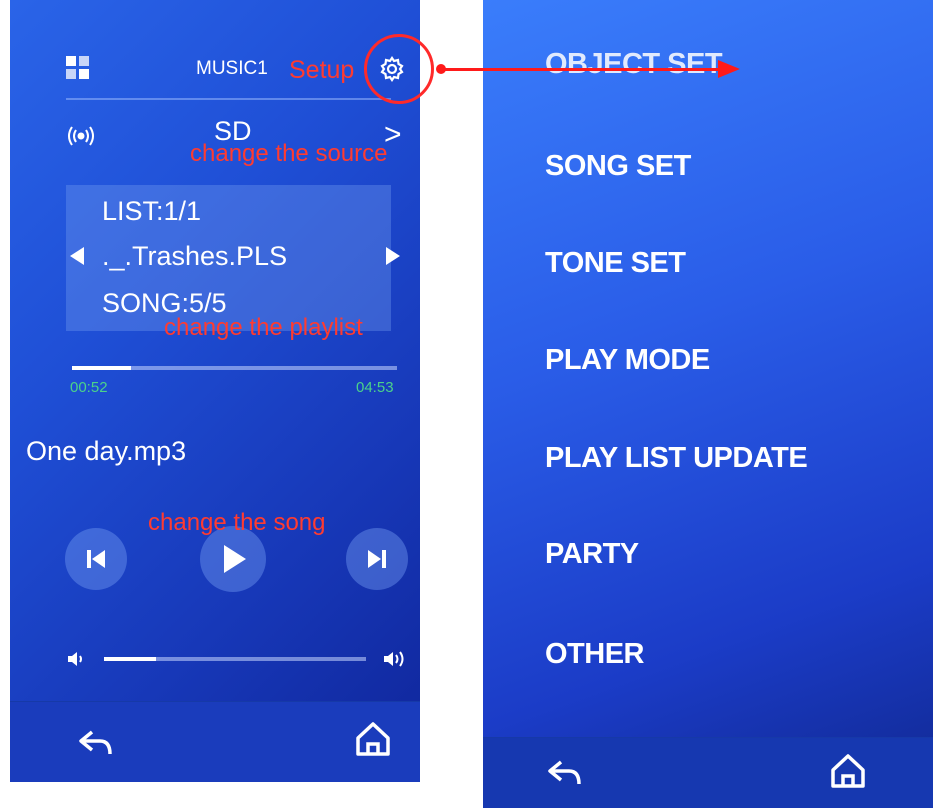 The width and height of the screenshot is (933, 808). Describe the element at coordinates (395, 659) in the screenshot. I see `volume-high-icon` at that location.